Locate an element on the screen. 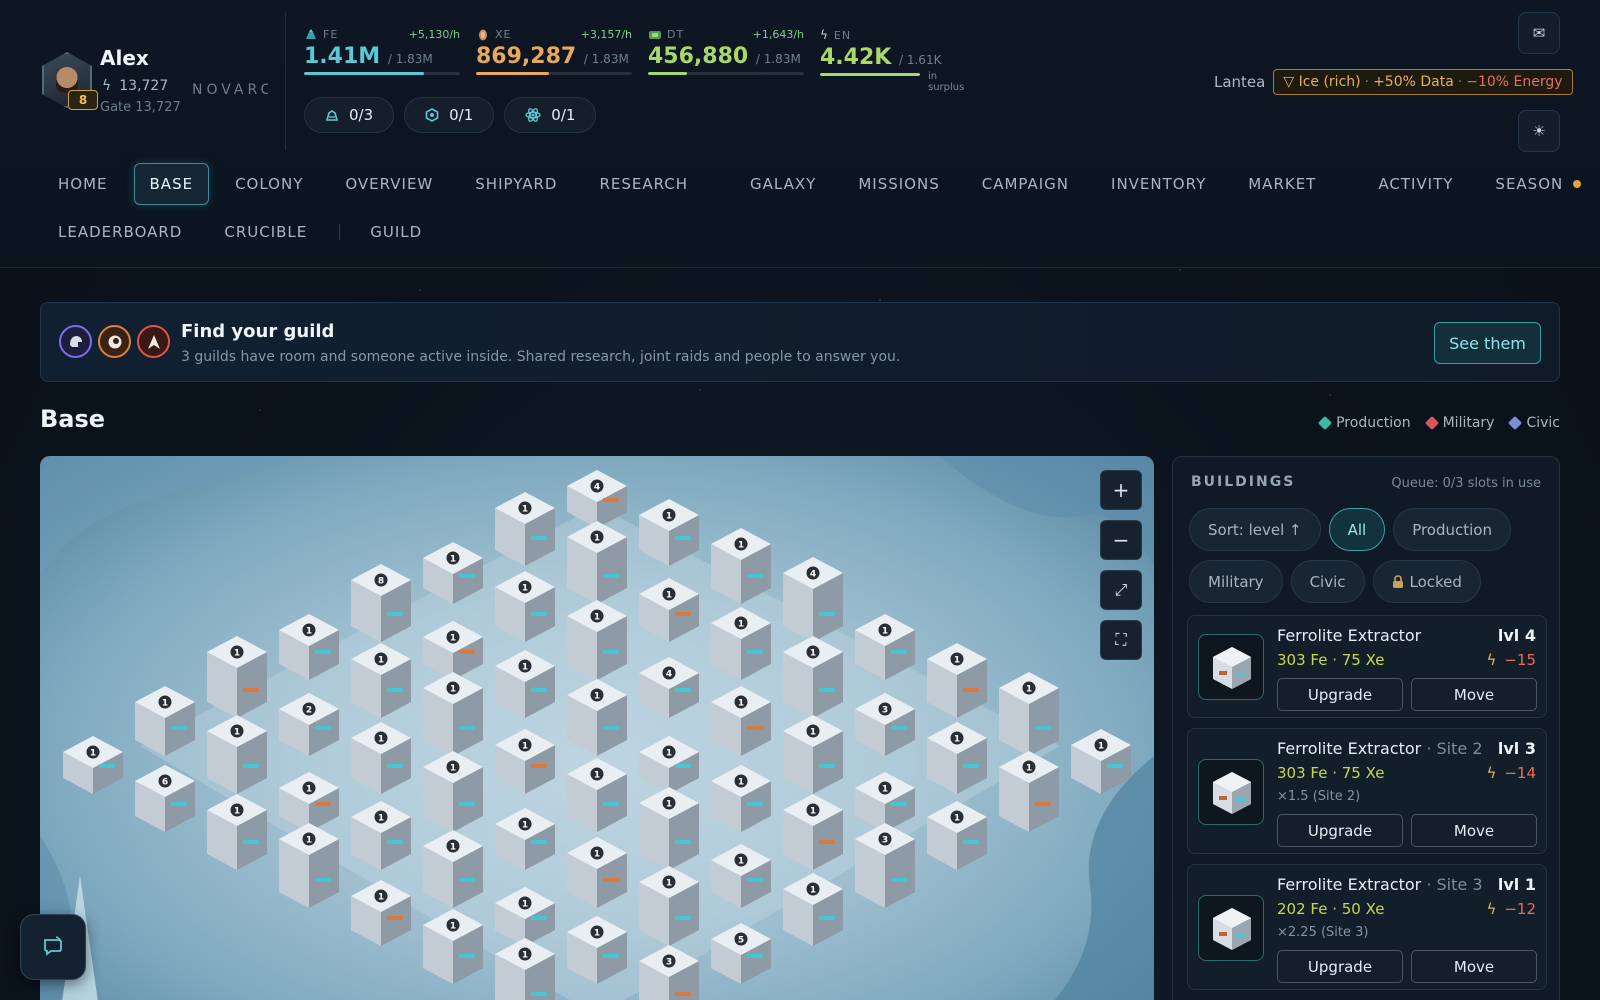 The image size is (1600, 1000). zoom-in-button: + is located at coordinates (1121, 490).